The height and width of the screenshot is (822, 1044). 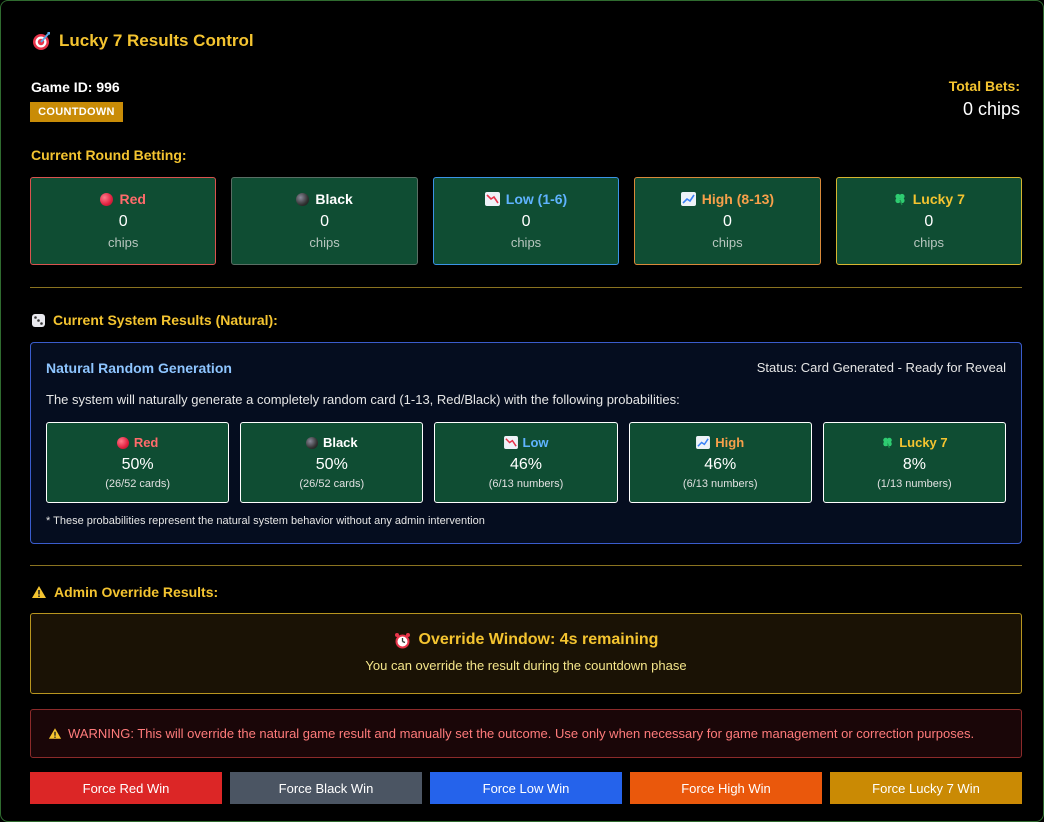 What do you see at coordinates (41, 41) in the screenshot?
I see `target-icon` at bounding box center [41, 41].